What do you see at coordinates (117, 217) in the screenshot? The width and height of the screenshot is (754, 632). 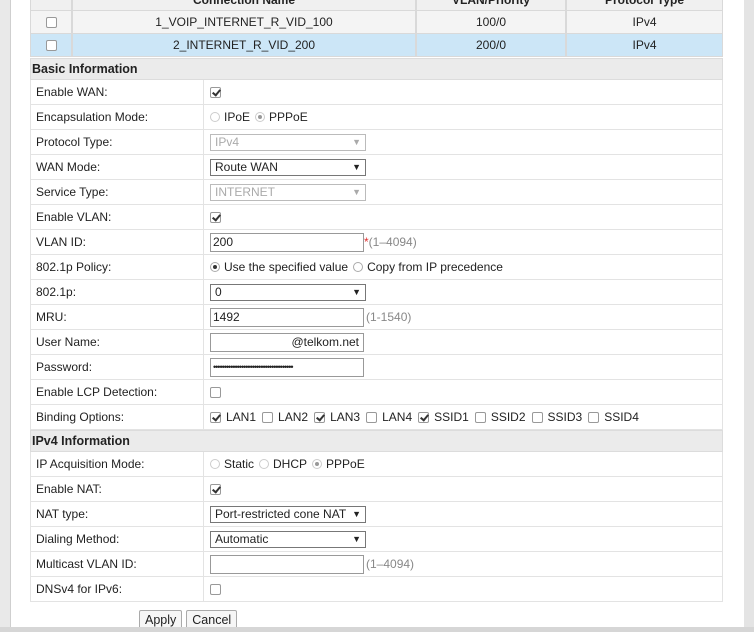 I see `label-enable-vlan: Enable VLAN:` at bounding box center [117, 217].